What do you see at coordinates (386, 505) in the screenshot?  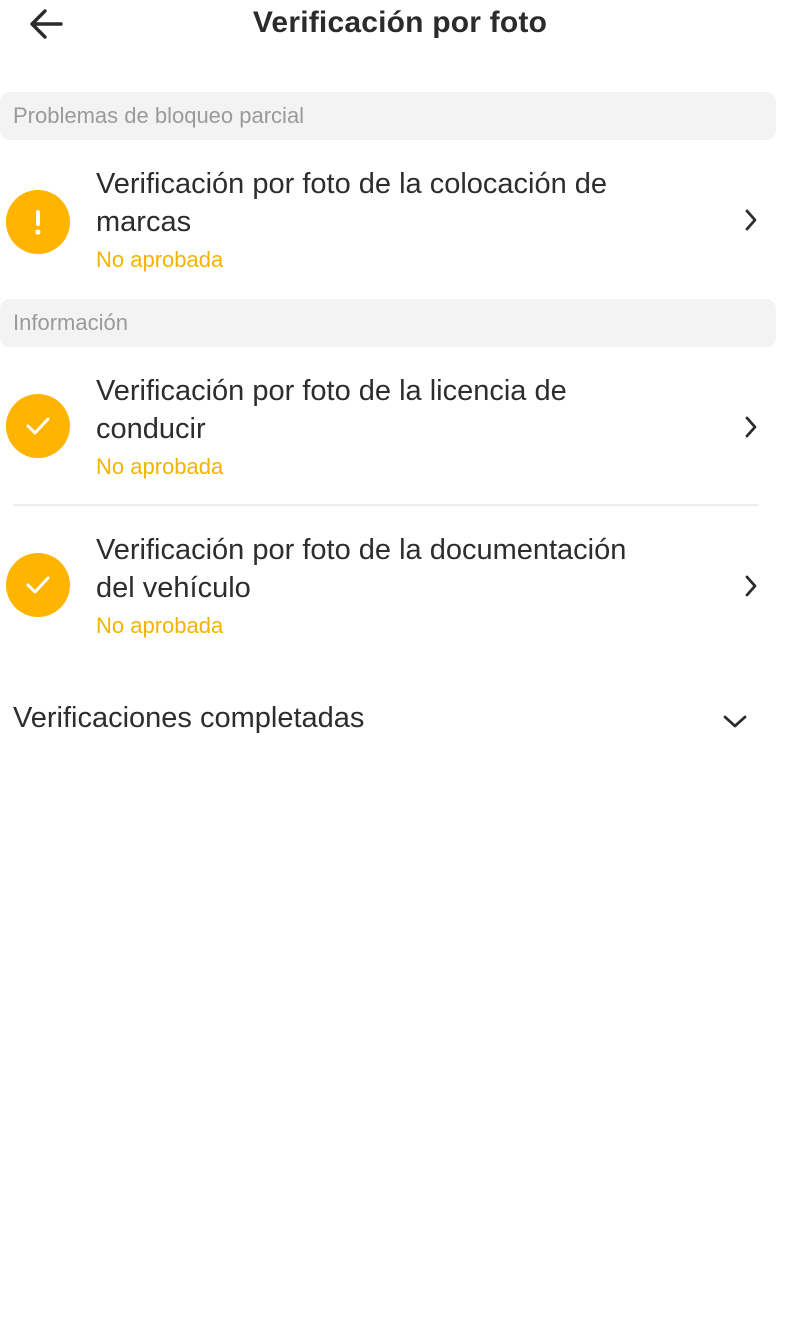 I see `list-divider` at bounding box center [386, 505].